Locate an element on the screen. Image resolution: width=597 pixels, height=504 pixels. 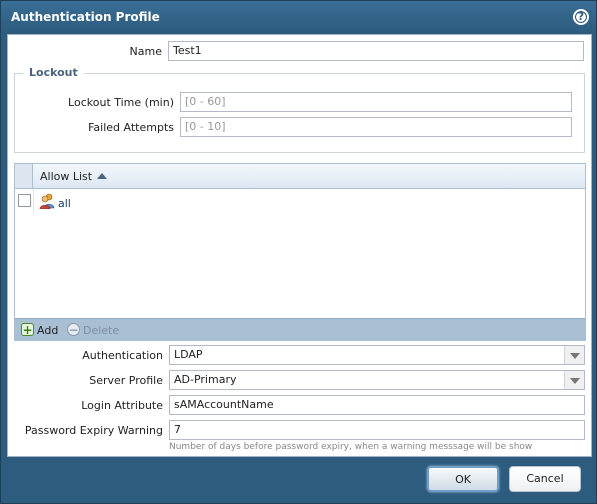
users-icon is located at coordinates (47, 201).